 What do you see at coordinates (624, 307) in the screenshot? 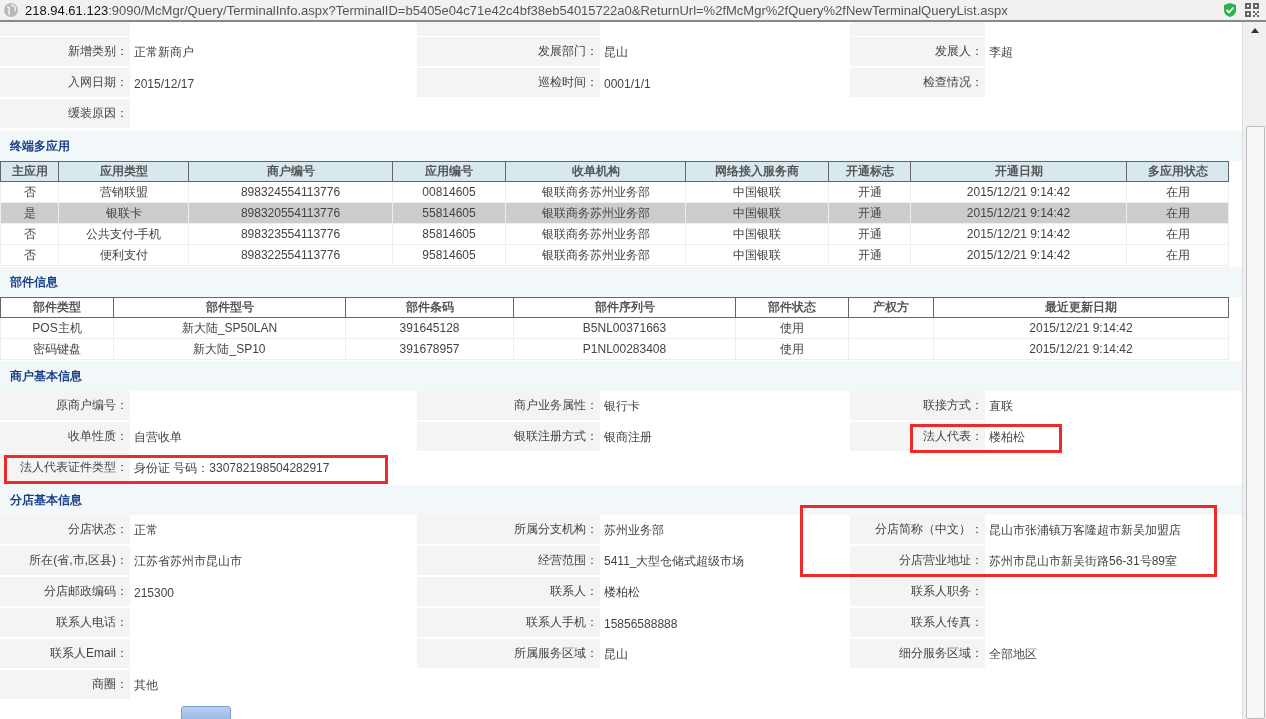
I see `column-header: 部件序列号` at bounding box center [624, 307].